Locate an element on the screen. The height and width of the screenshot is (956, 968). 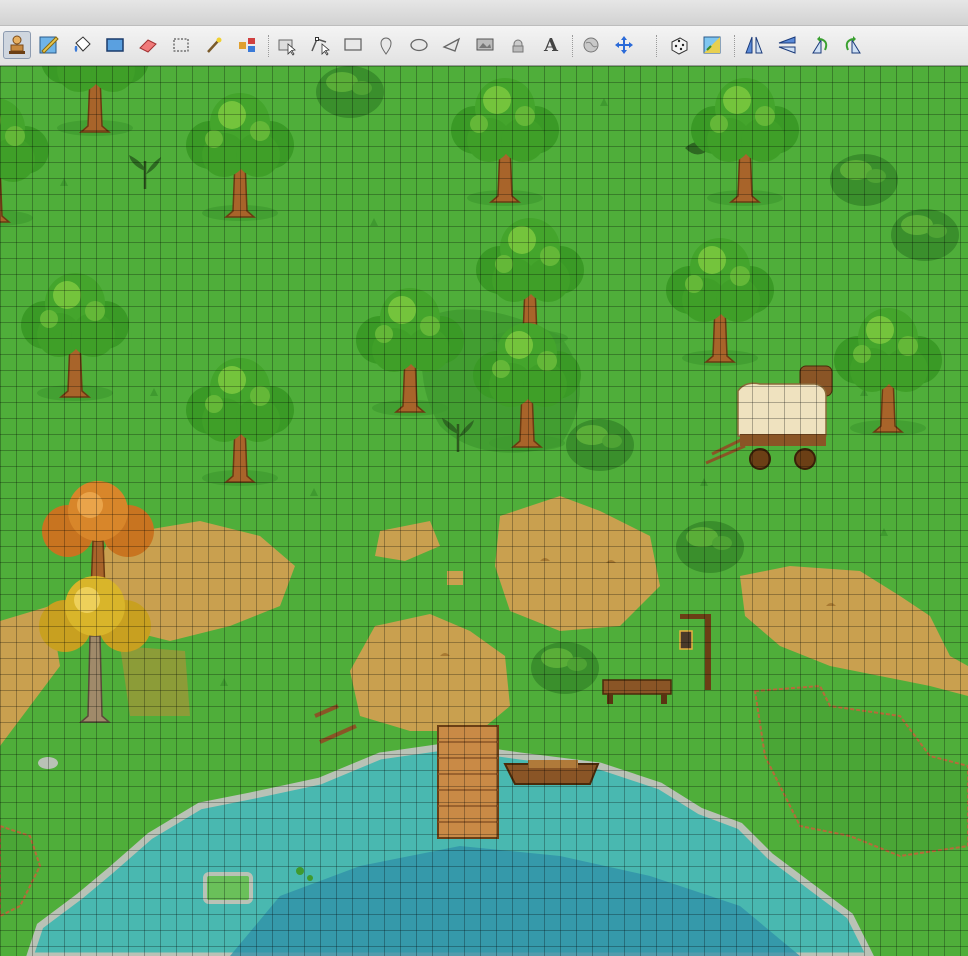
layer-offset-icon is located at coordinates (624, 45).